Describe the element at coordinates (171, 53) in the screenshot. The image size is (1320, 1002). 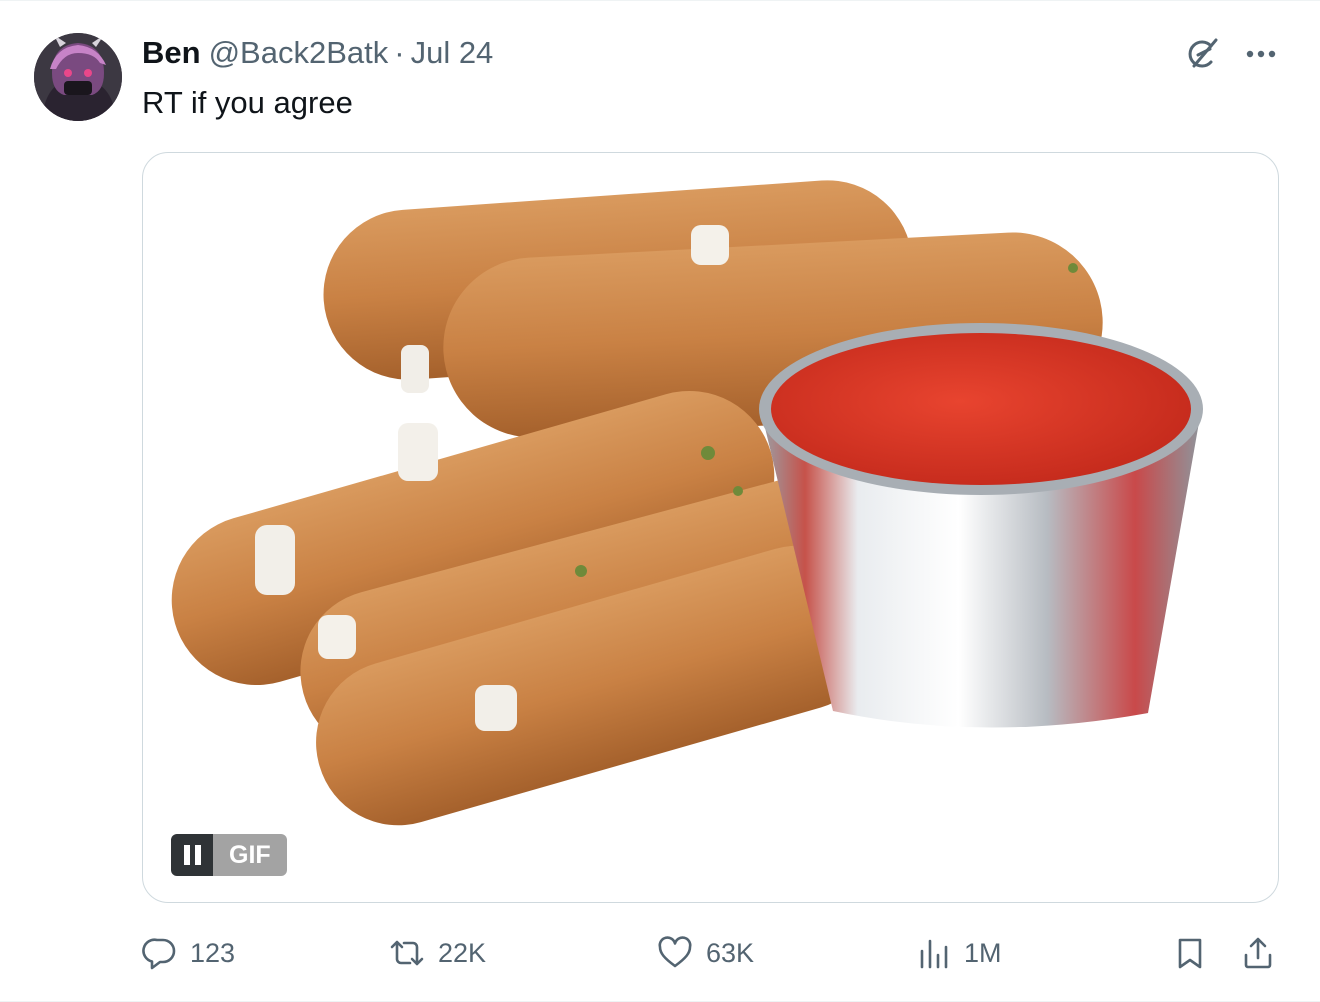
I see `author-display-name: Ben` at that location.